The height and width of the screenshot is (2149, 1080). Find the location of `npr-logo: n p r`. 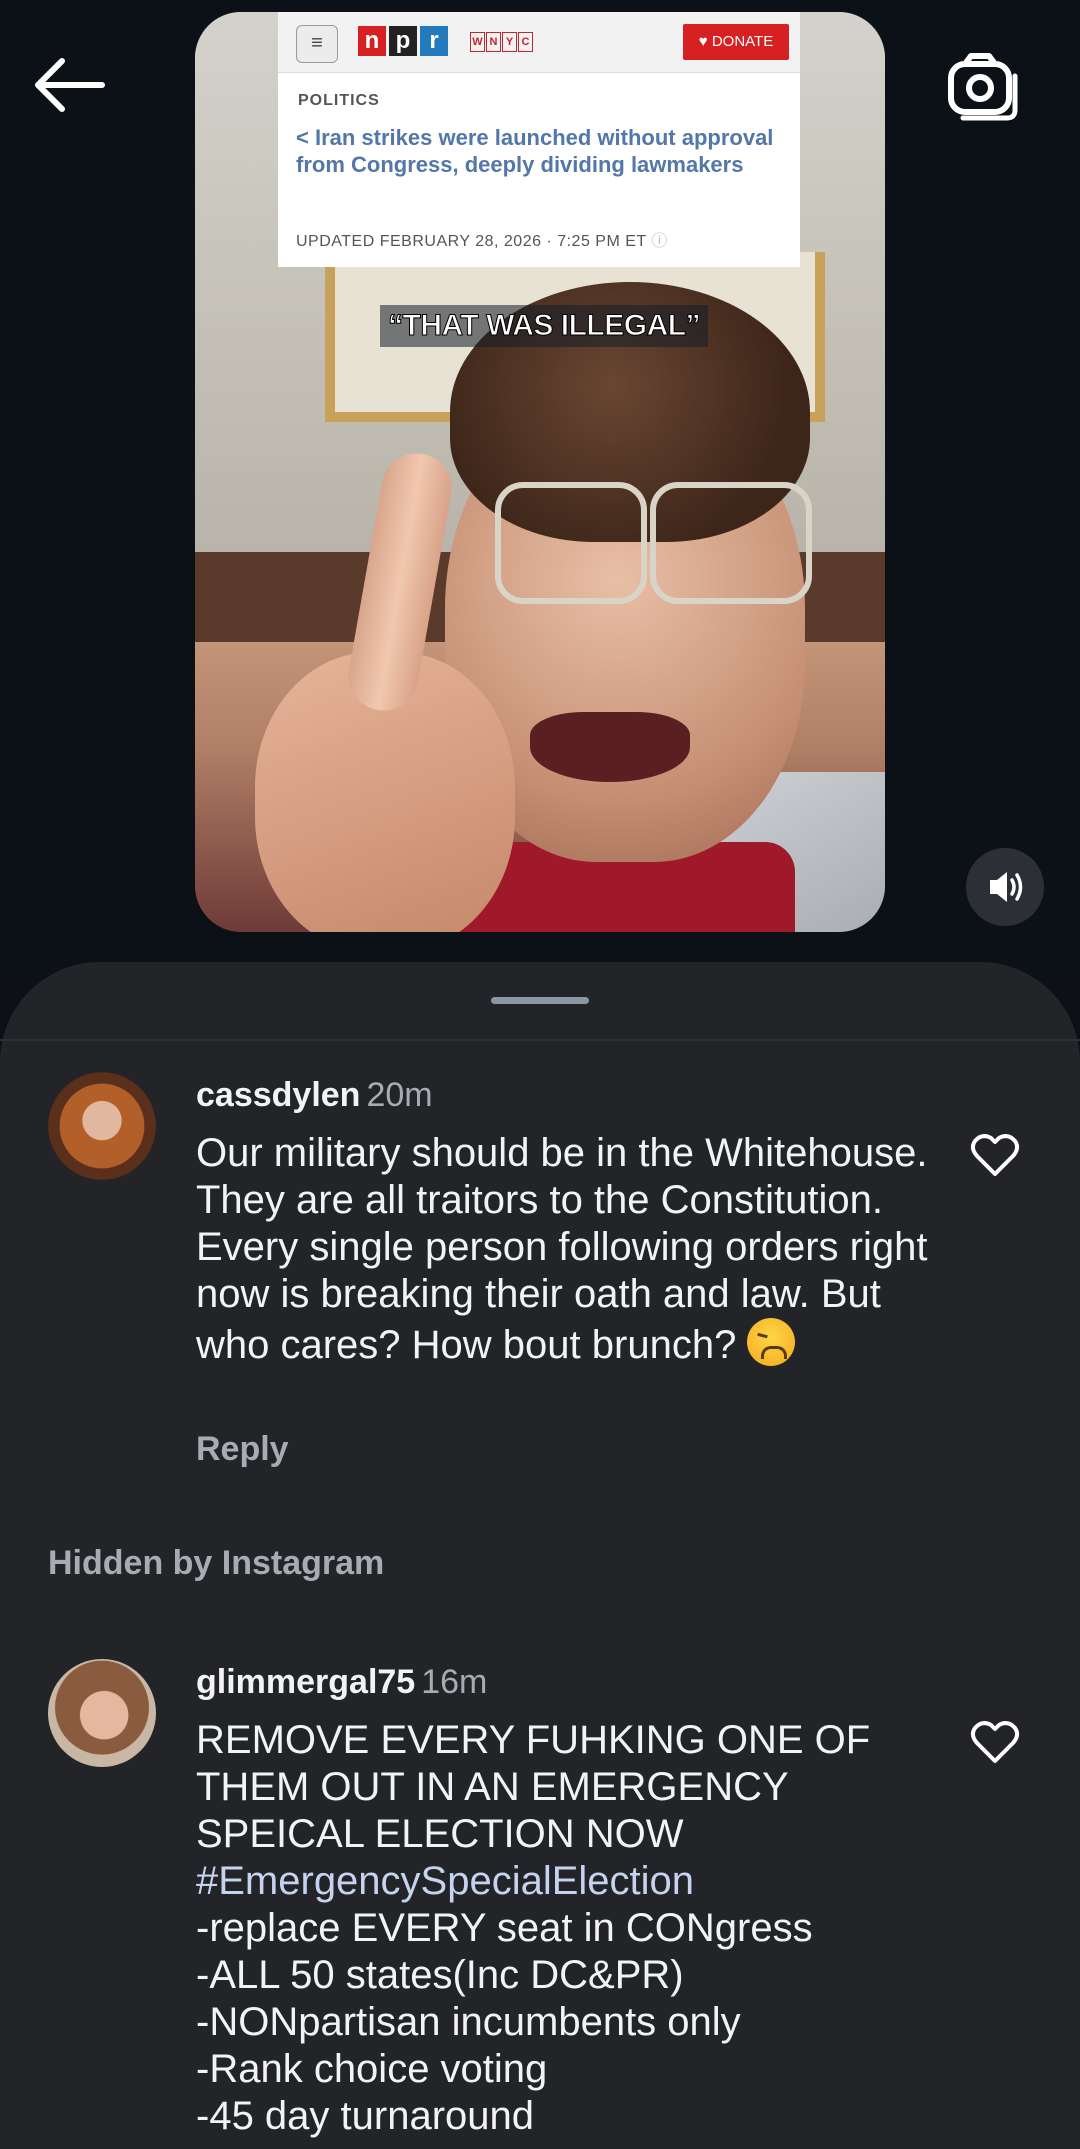

npr-logo: n p r is located at coordinates (403, 41).